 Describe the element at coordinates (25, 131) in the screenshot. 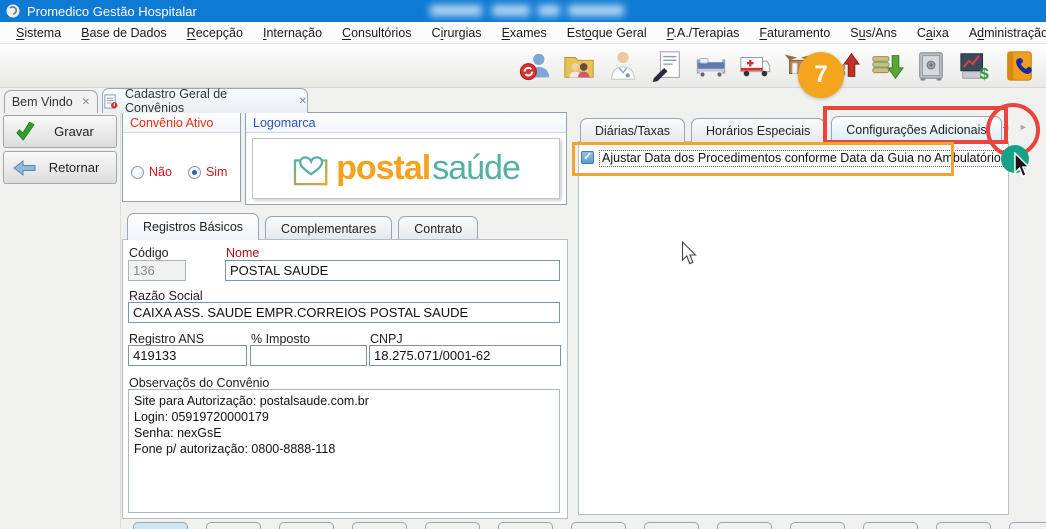

I see `check-icon` at that location.